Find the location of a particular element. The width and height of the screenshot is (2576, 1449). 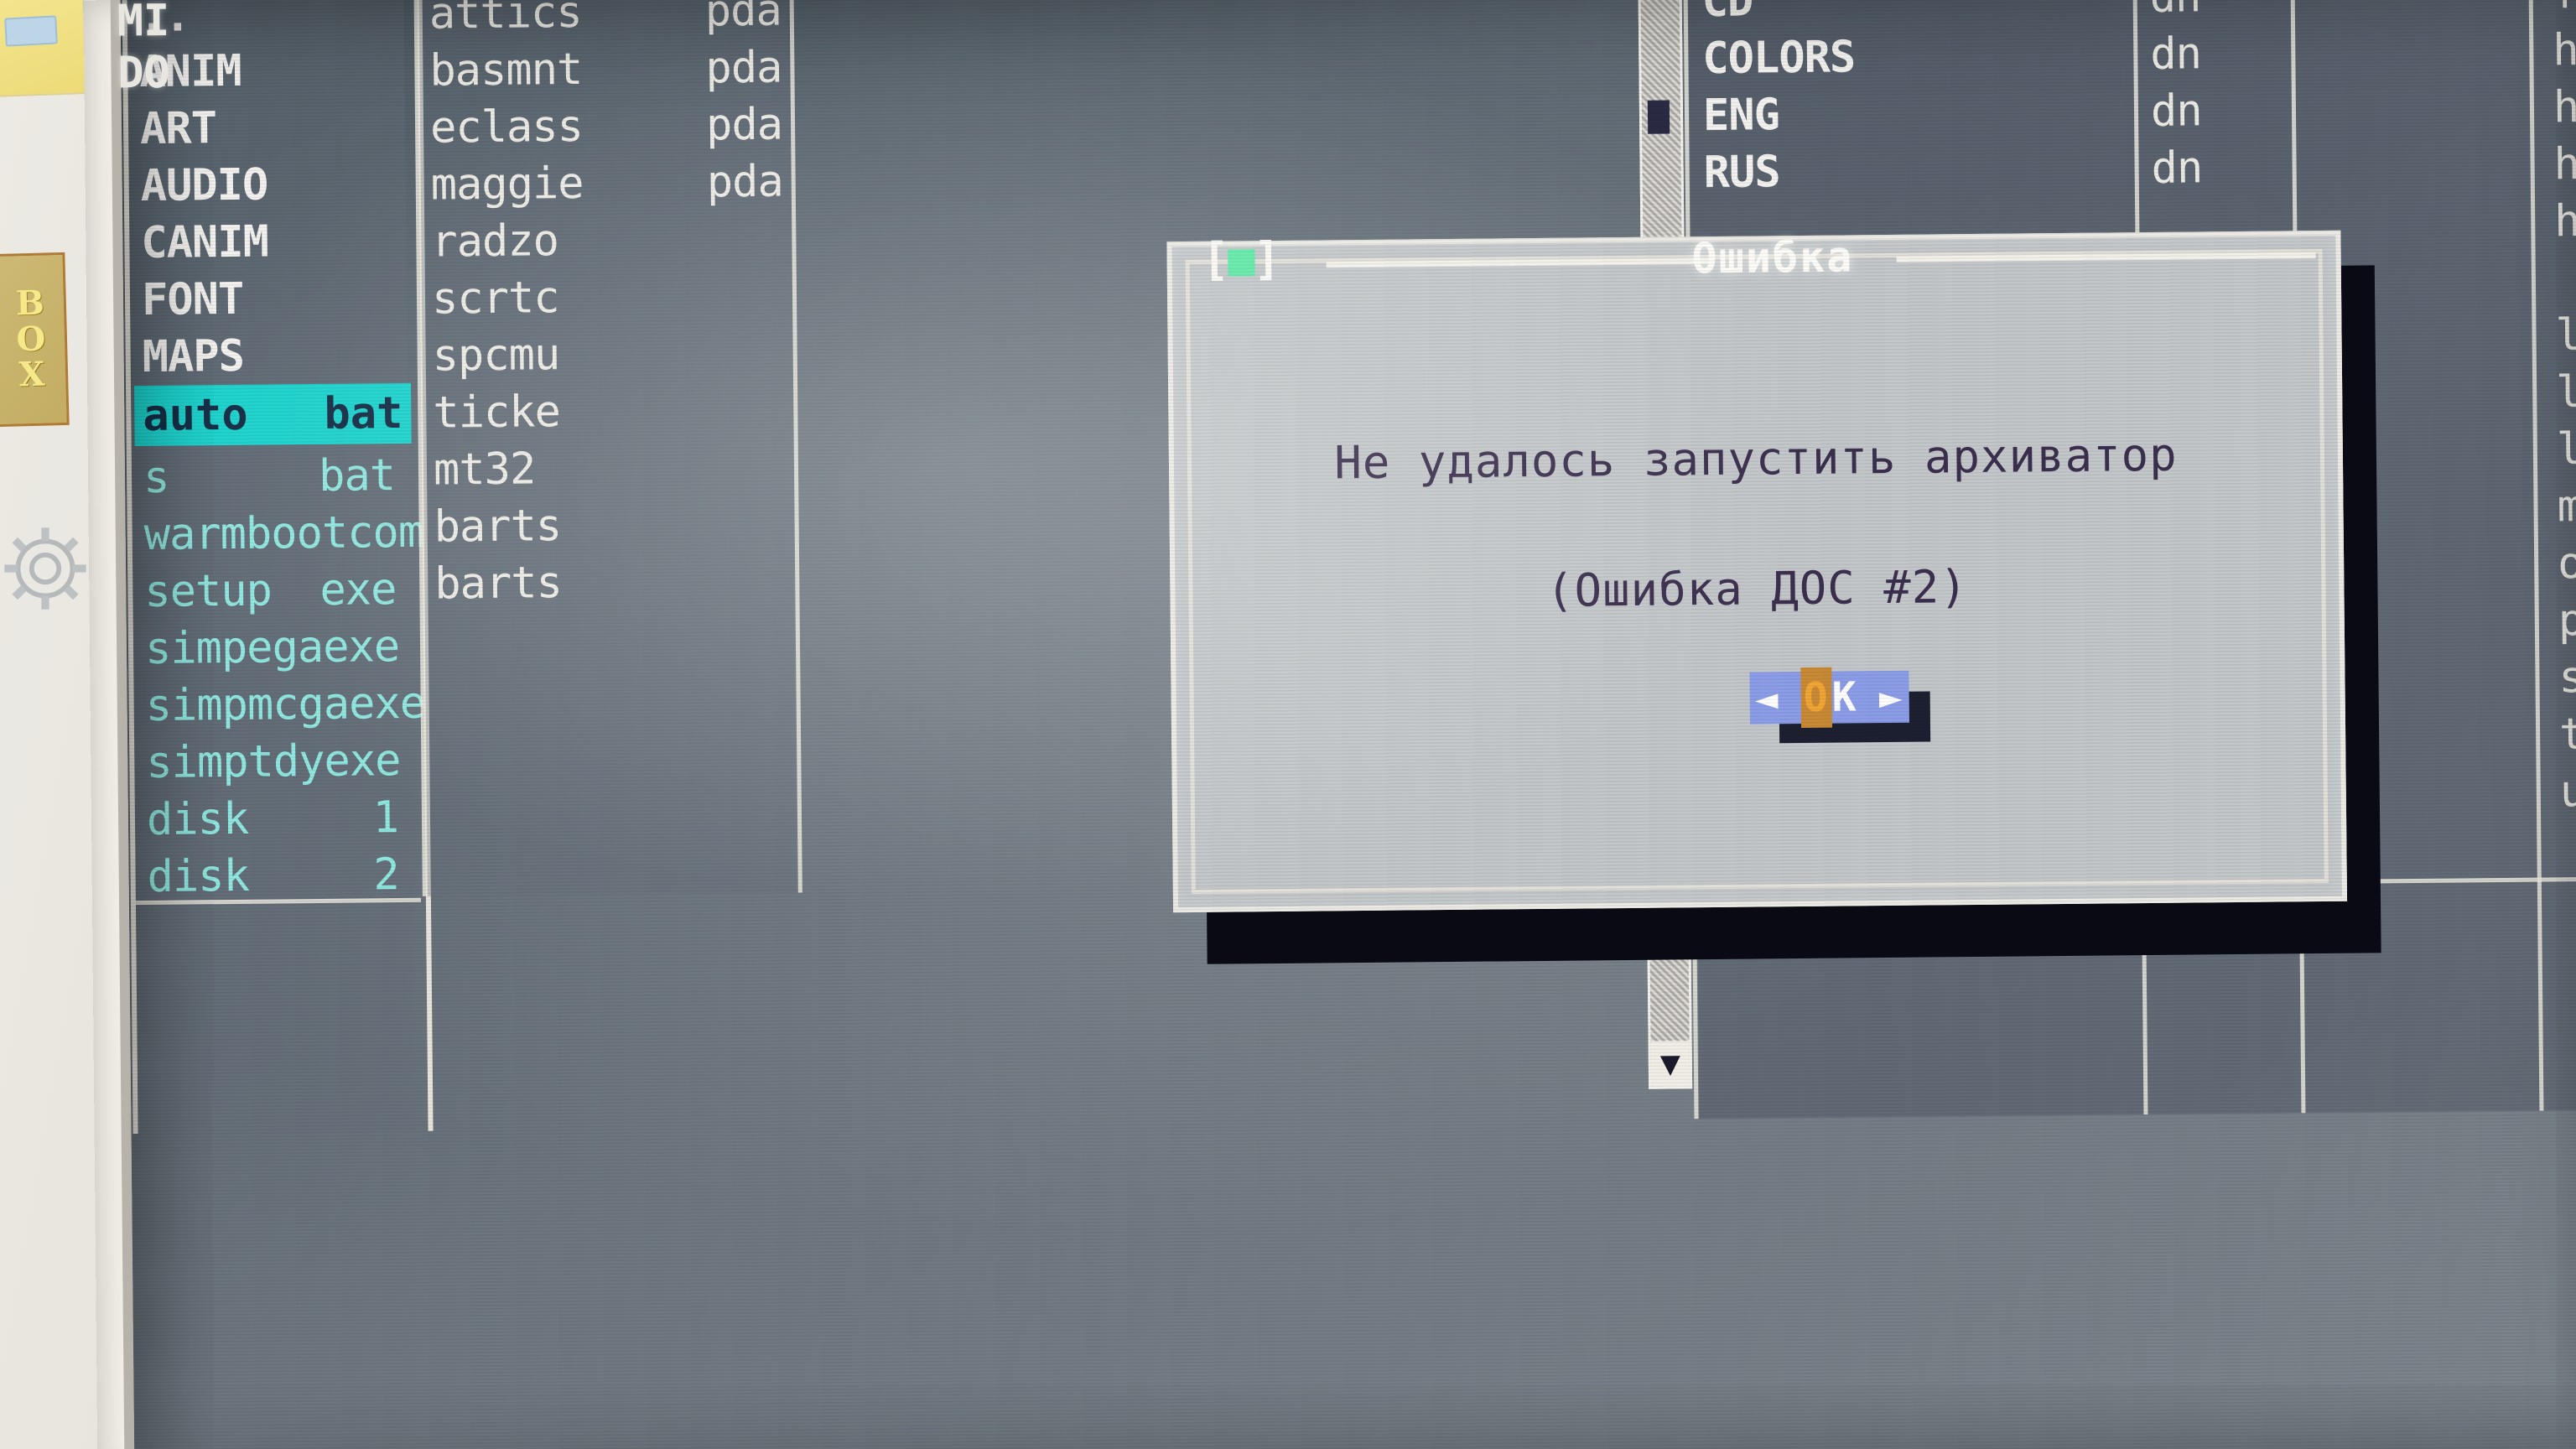

list-item: spcmu is located at coordinates (608, 355).